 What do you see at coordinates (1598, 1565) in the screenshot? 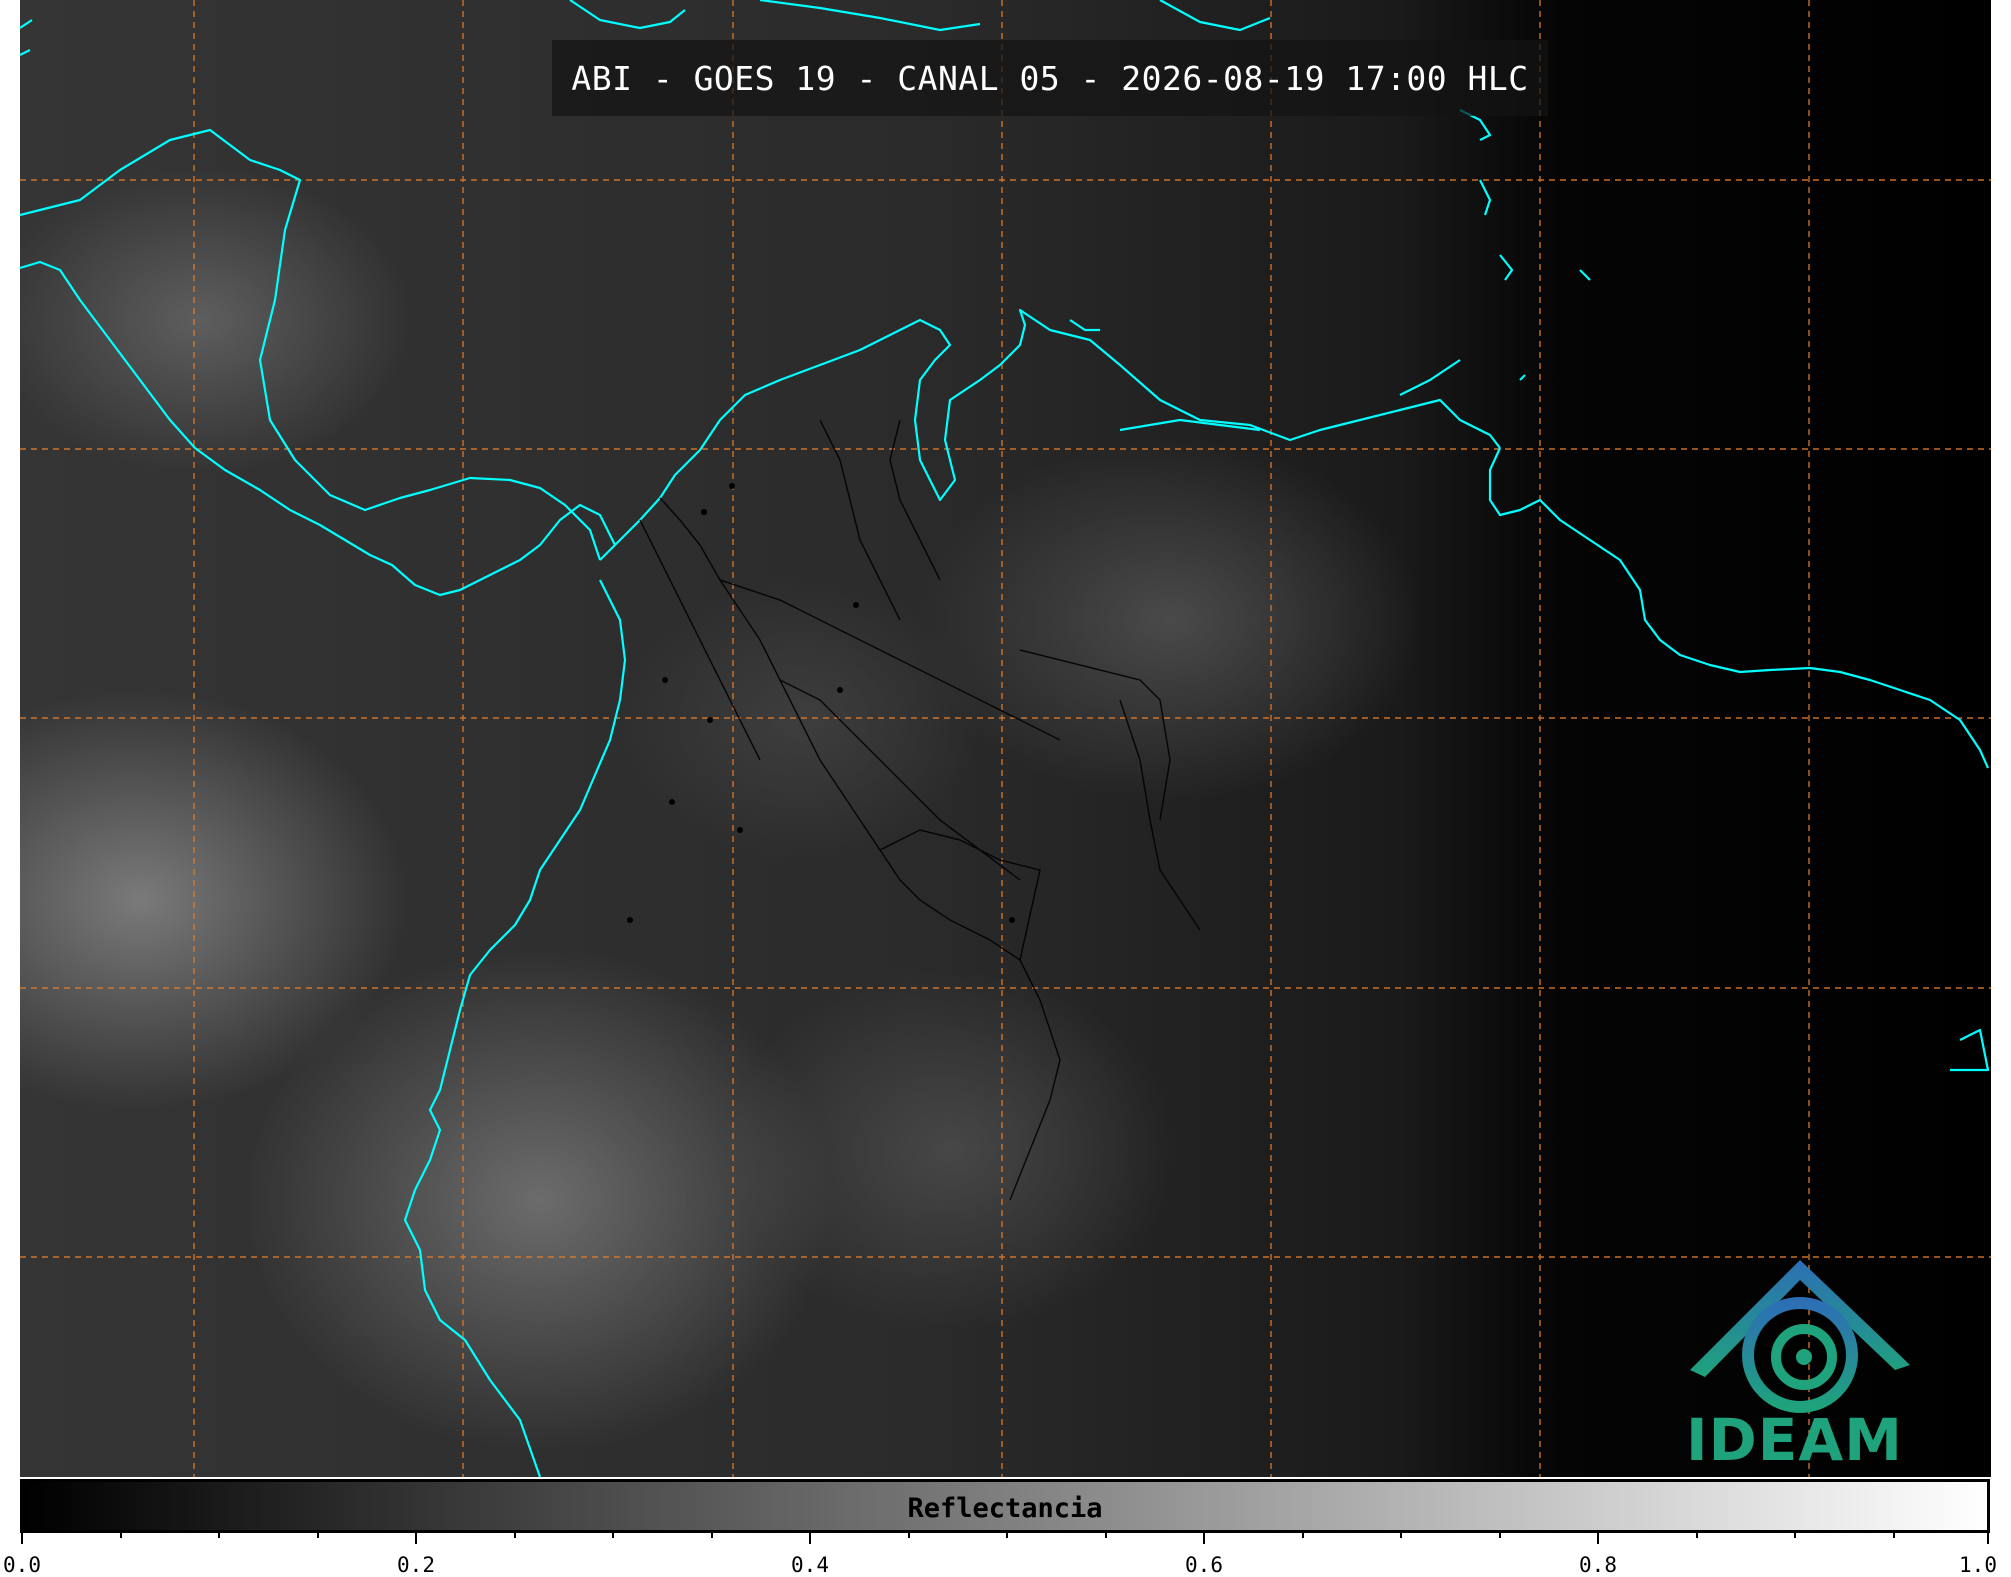
I see `colorbar-tick-label: 0.8` at bounding box center [1598, 1565].